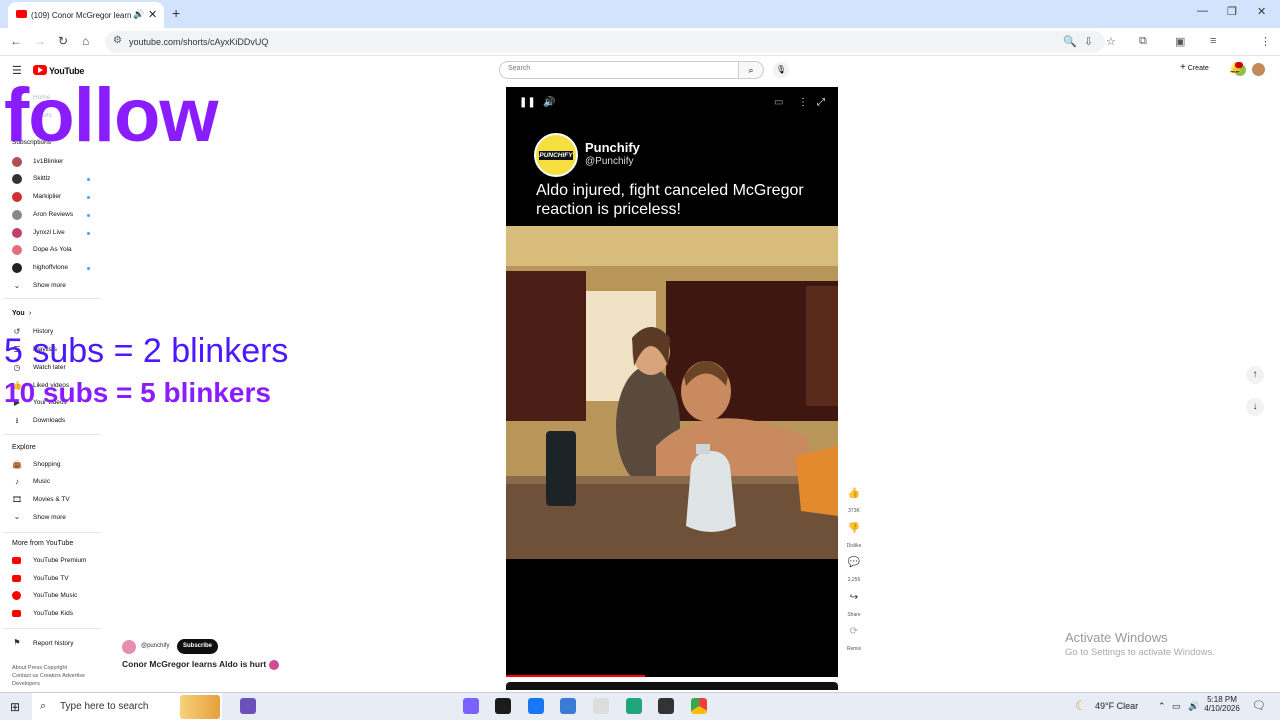  I want to click on footer-links: Contact us Creators Advertise, so click(48, 676).